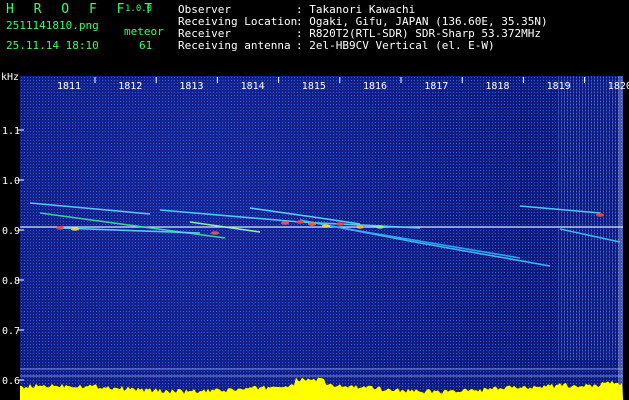  What do you see at coordinates (375, 86) in the screenshot?
I see `x-tick-label: 1816` at bounding box center [375, 86].